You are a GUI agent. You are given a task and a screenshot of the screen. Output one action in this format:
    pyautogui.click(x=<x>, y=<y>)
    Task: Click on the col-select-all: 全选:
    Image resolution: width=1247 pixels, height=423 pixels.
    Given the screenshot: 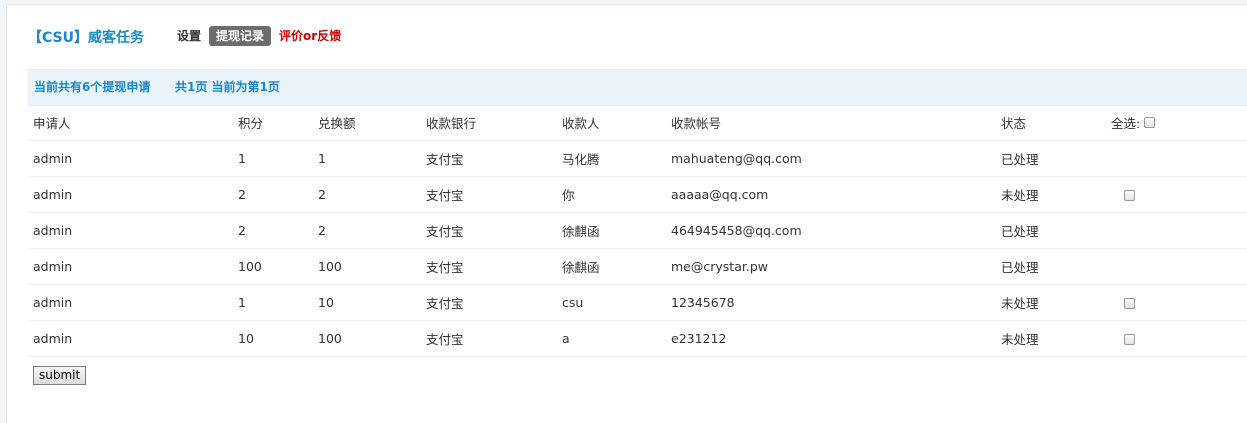 What is the action you would take?
    pyautogui.click(x=1179, y=123)
    